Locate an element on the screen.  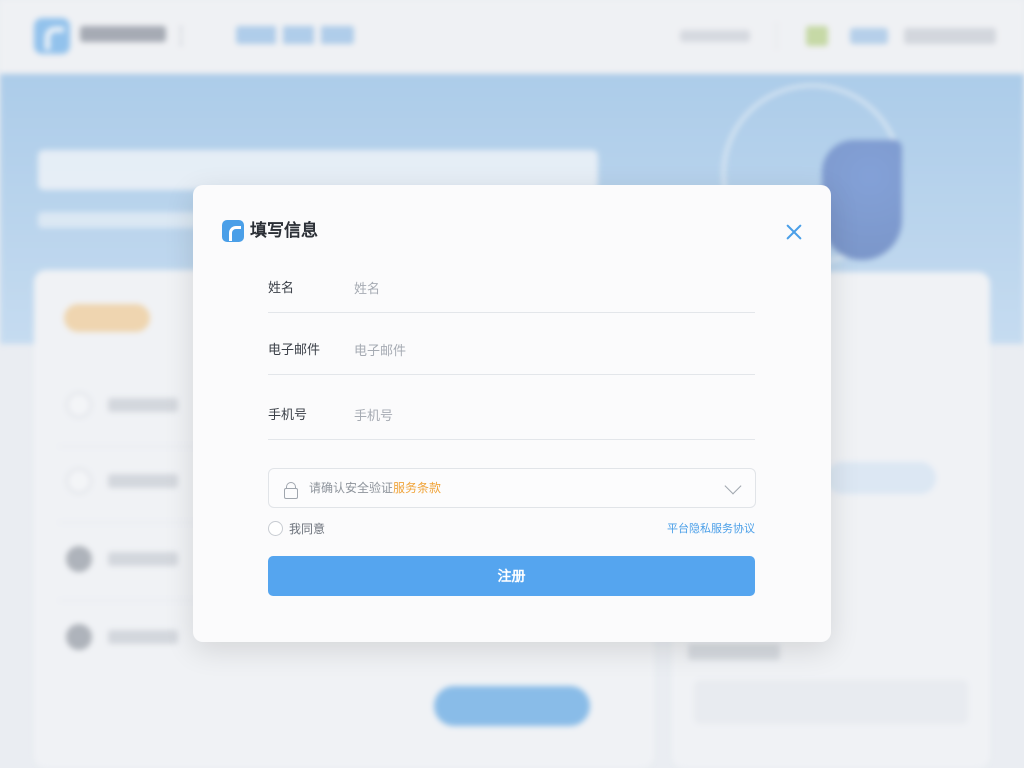
email-field: 电子邮件 is located at coordinates (511, 350).